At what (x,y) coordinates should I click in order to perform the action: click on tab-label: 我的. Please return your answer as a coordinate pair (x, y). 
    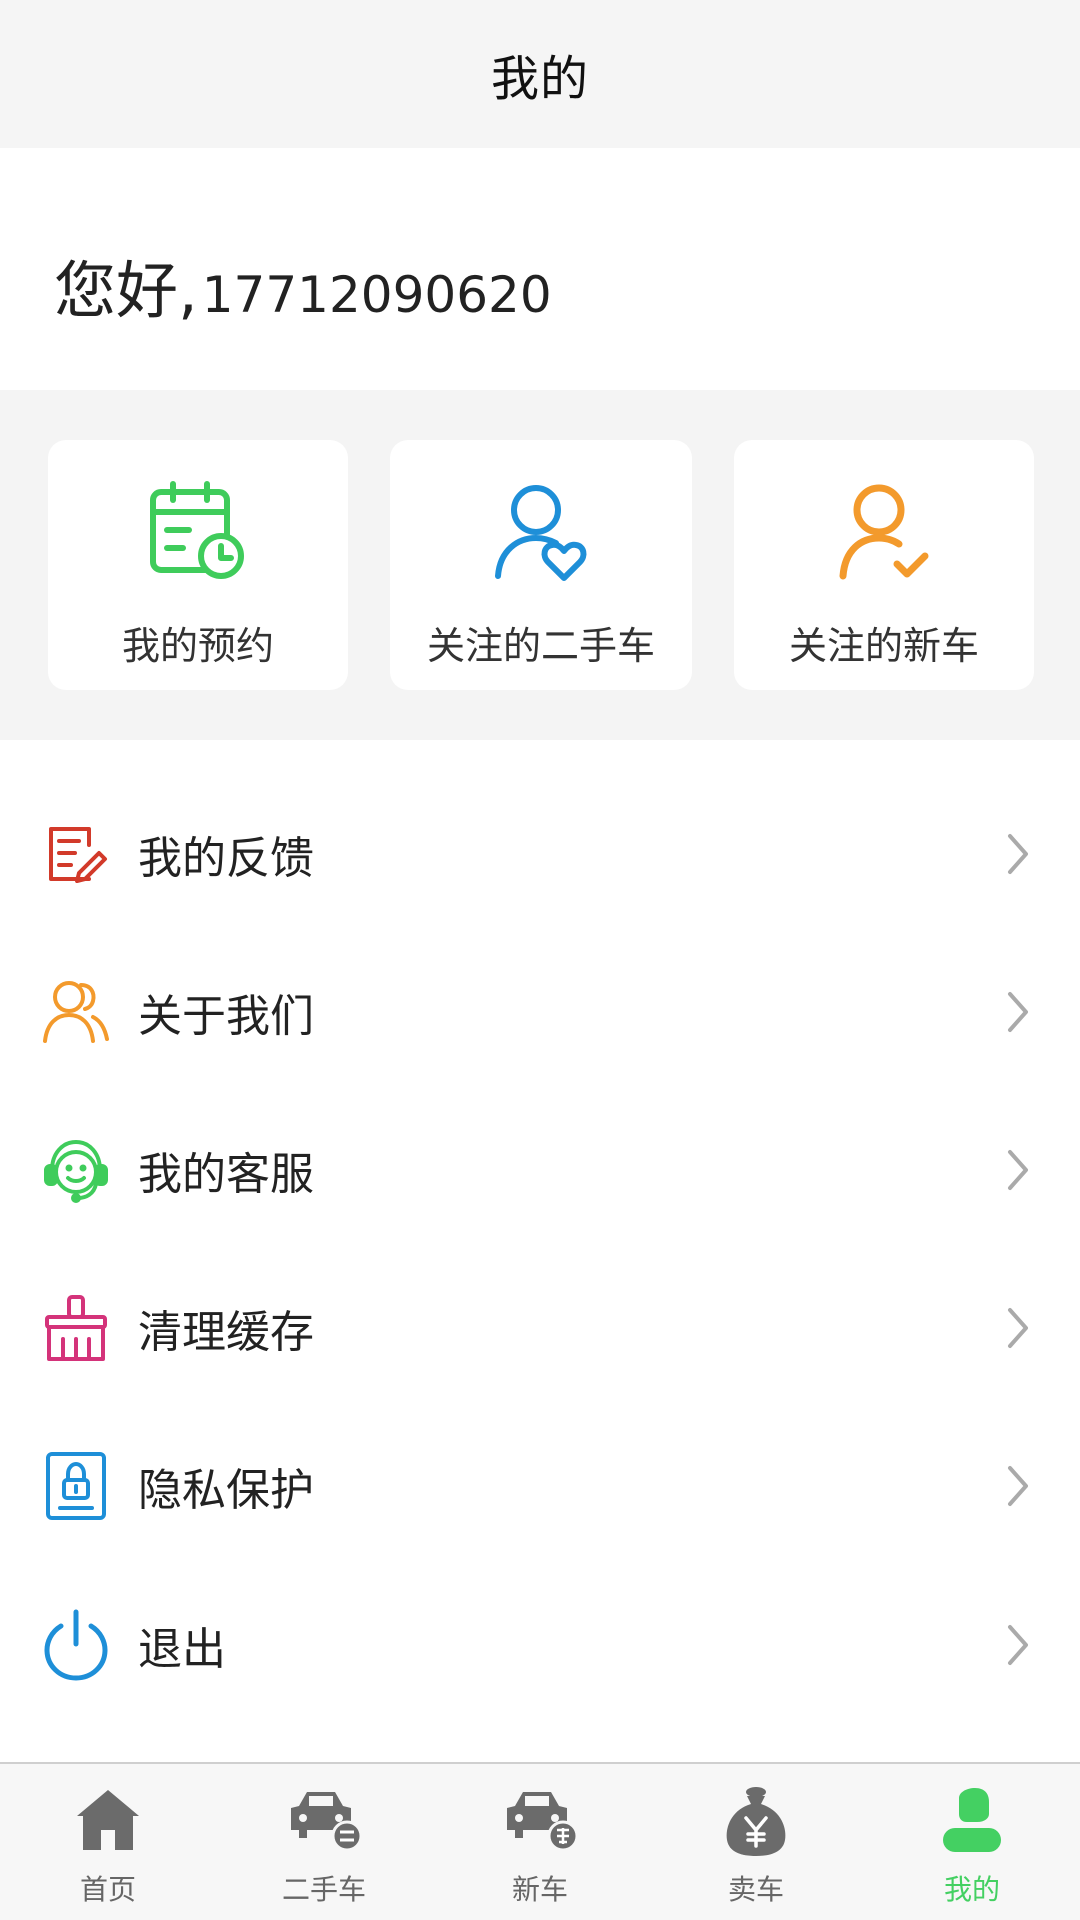
    Looking at the image, I should click on (971, 1889).